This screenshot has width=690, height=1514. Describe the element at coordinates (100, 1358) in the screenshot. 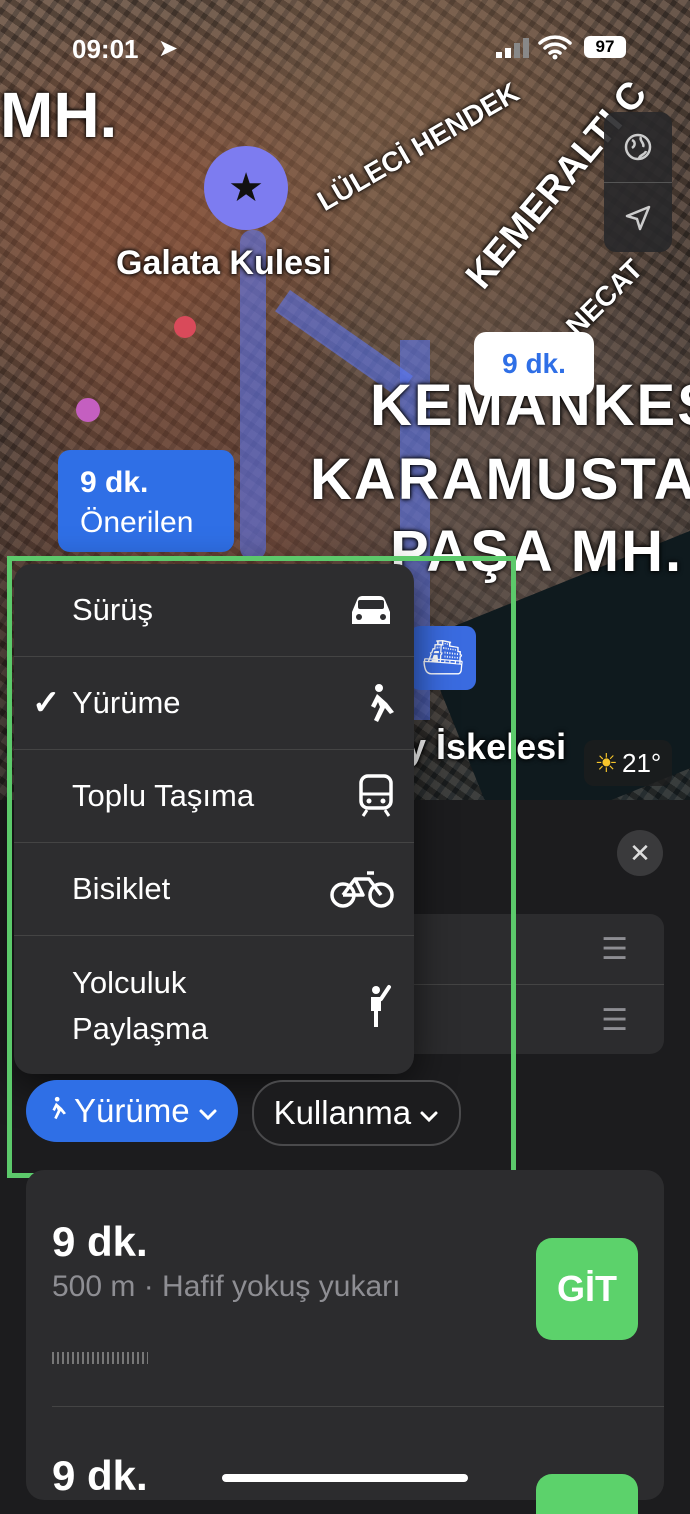

I see `elevation-graph` at that location.